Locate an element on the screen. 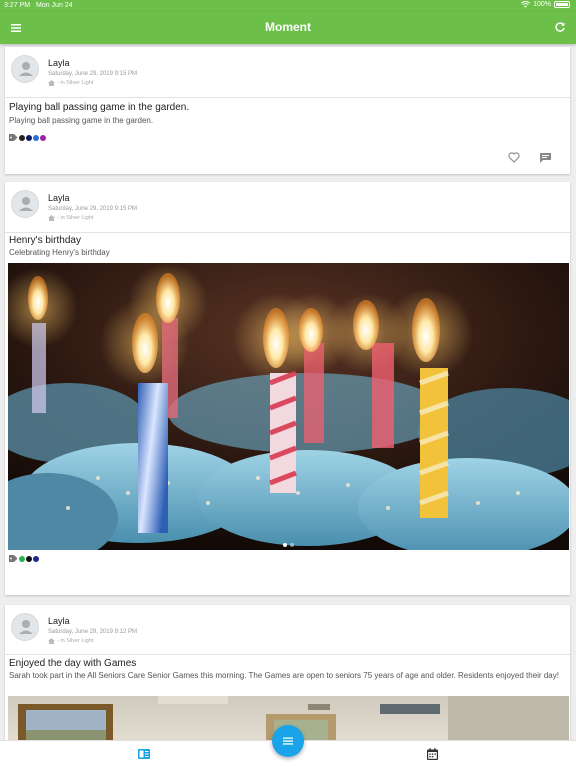  refresh-icon is located at coordinates (560, 27).